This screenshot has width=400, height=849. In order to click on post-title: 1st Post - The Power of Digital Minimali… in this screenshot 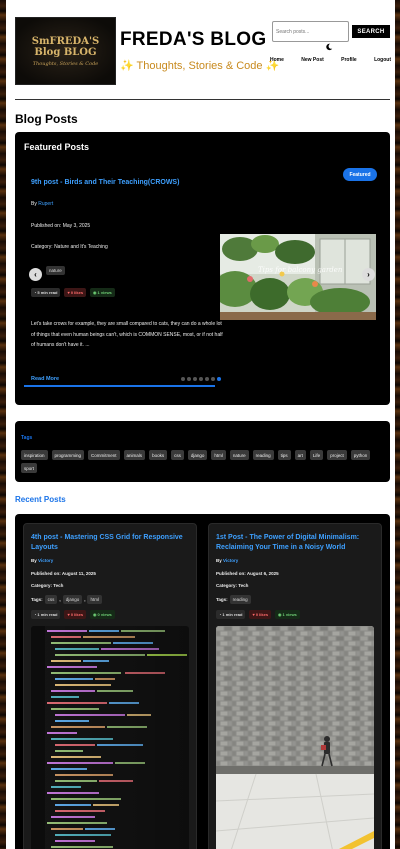, I will do `click(296, 543)`.